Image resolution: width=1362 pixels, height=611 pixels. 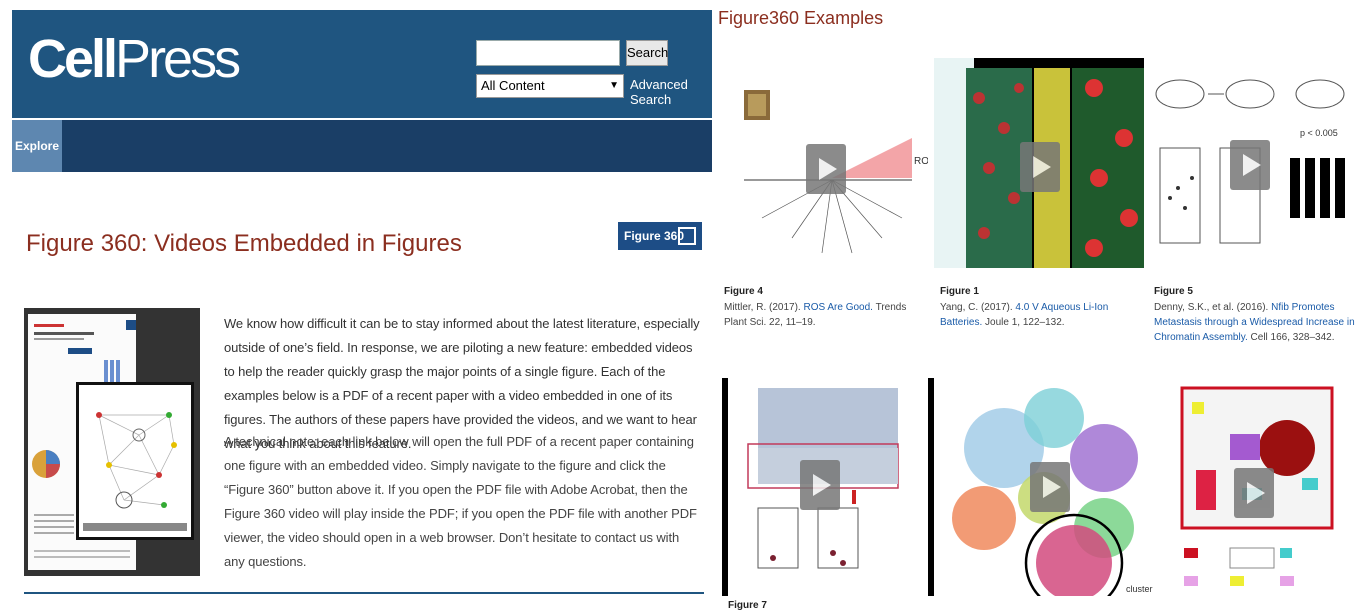 I want to click on figure360-thumbnail, so click(x=112, y=442).